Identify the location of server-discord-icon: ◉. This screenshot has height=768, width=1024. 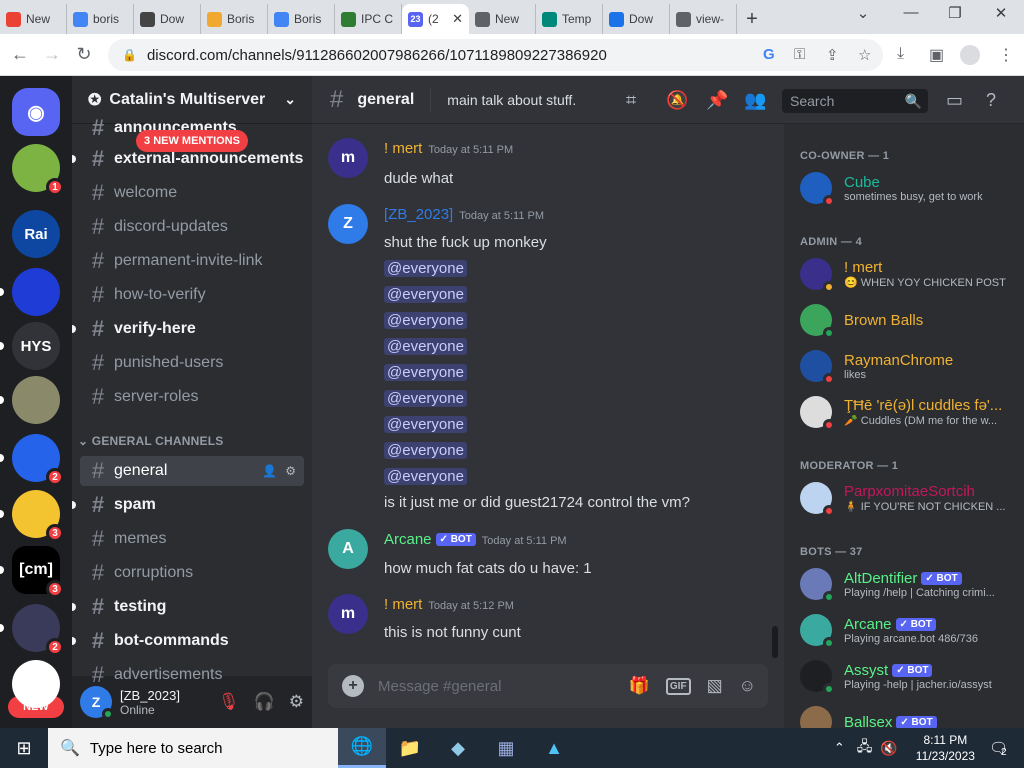
(36, 112).